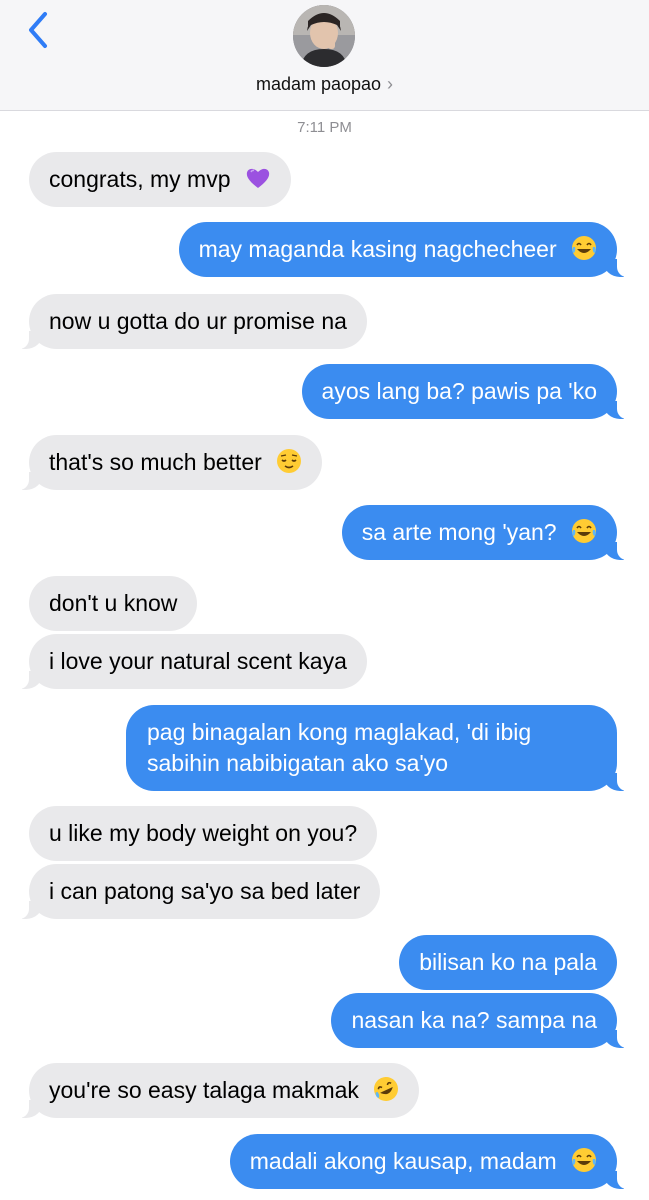 The width and height of the screenshot is (649, 1200). What do you see at coordinates (403, 1161) in the screenshot?
I see `message-text: madali akong kausap, madam` at bounding box center [403, 1161].